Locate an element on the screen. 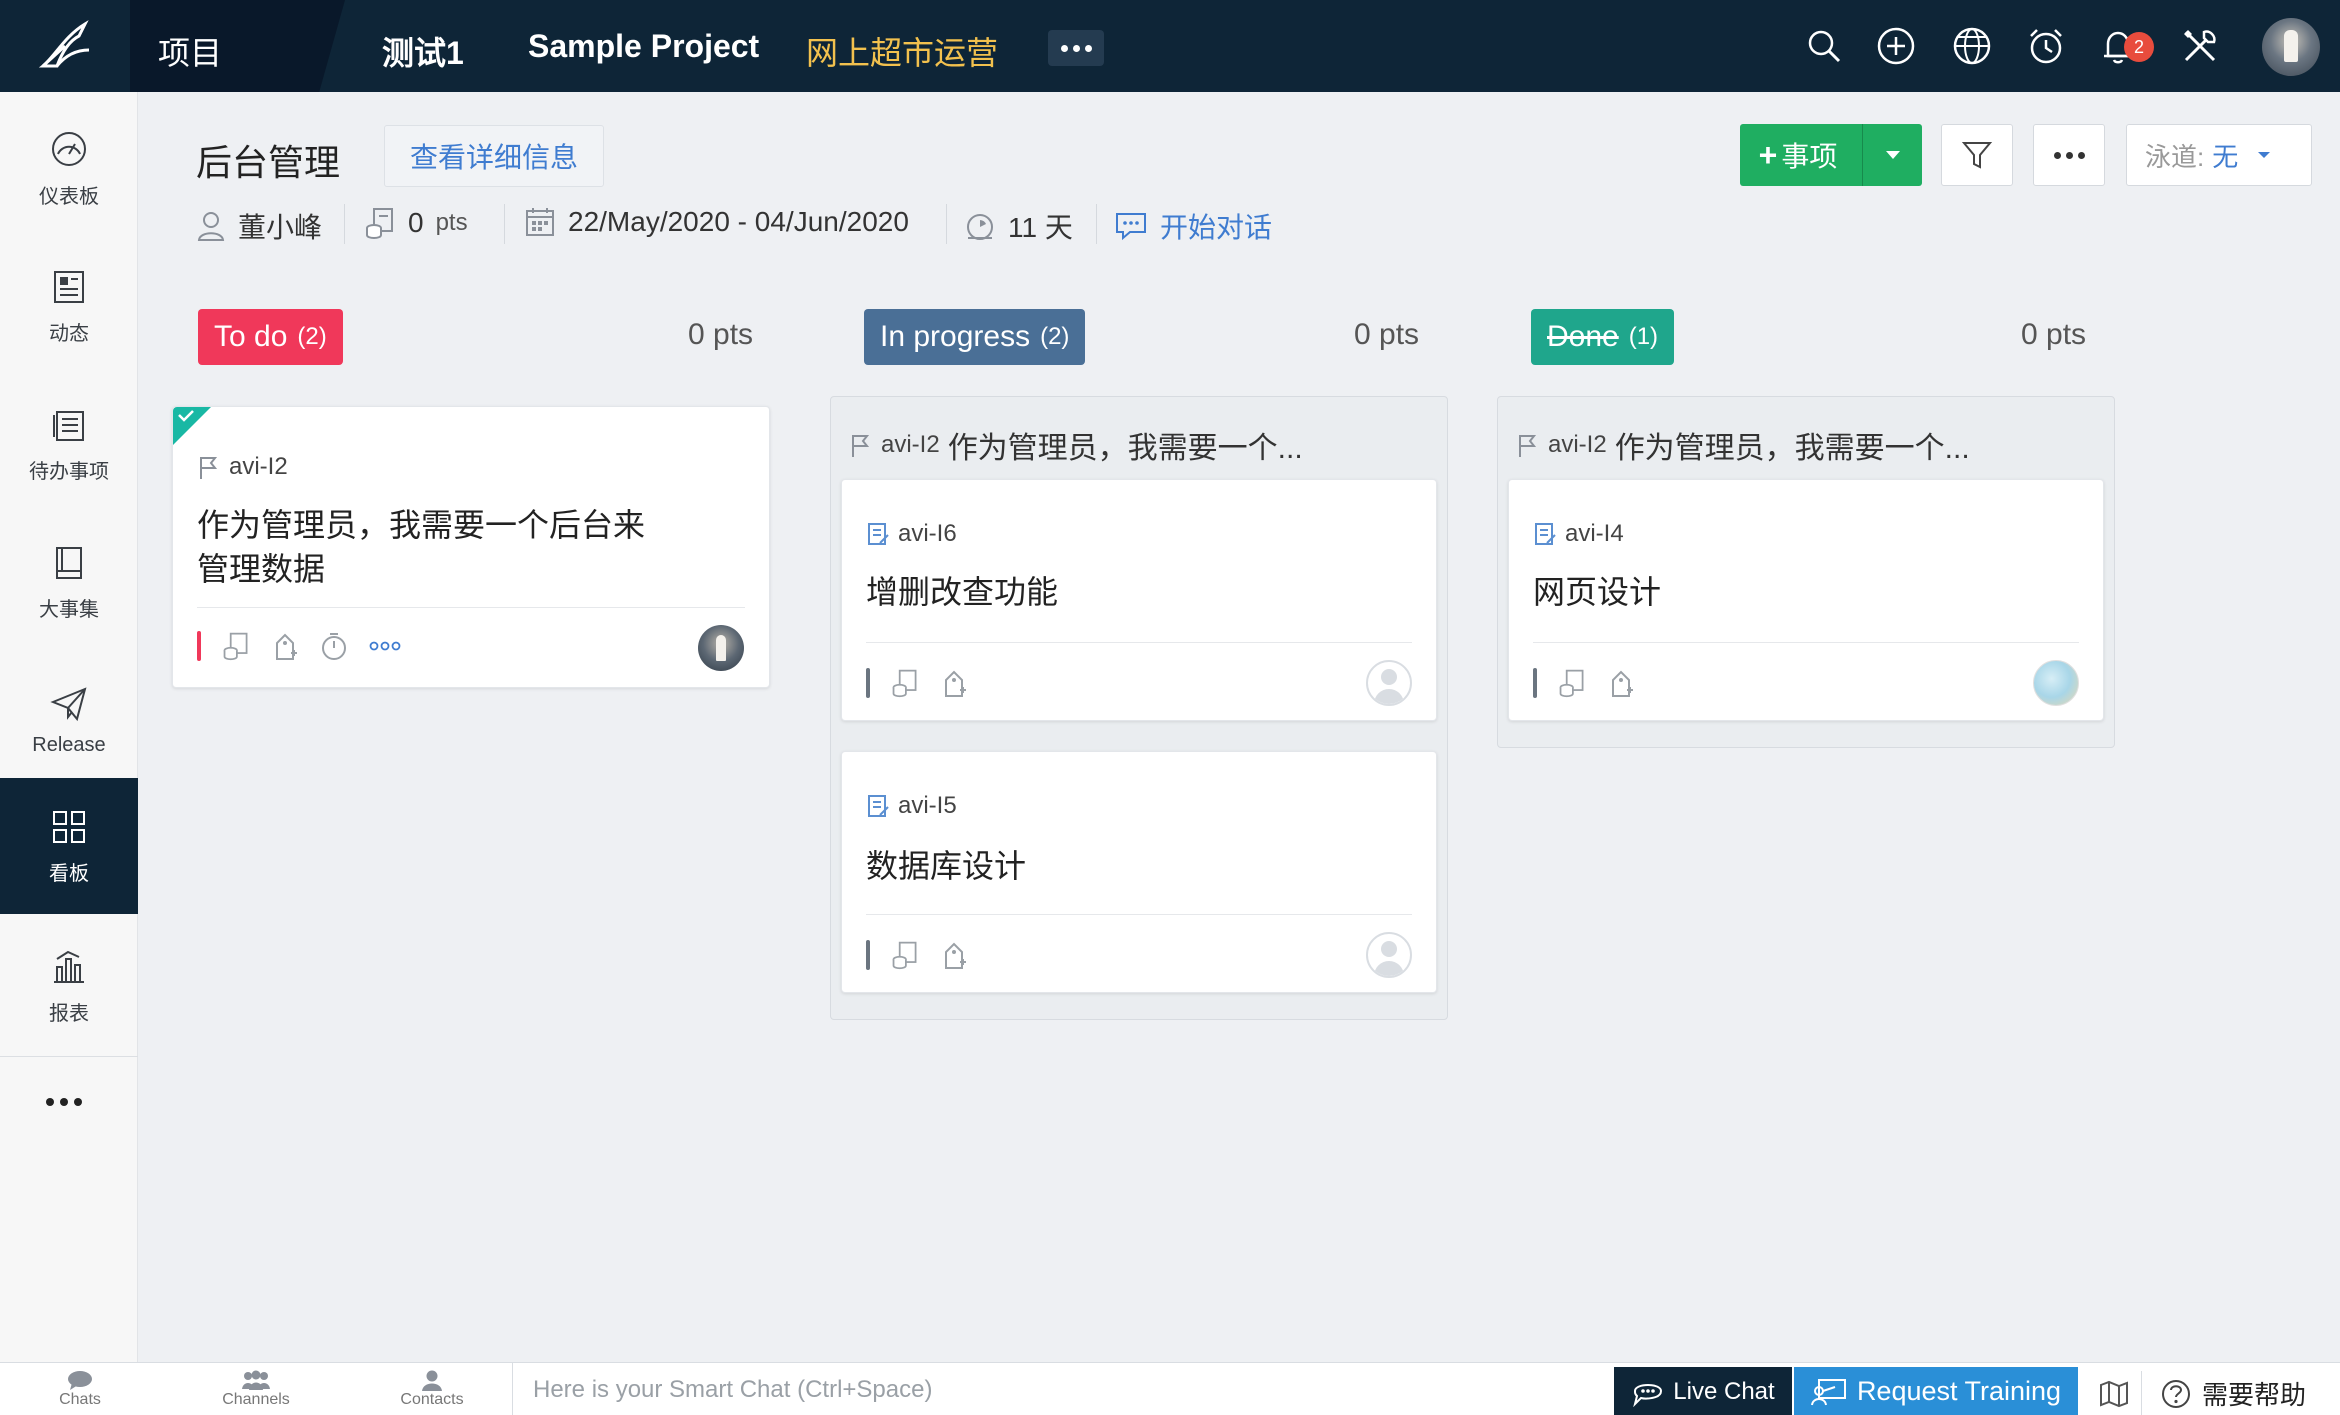 The height and width of the screenshot is (1415, 2340). start-chat-link: 开始对话 is located at coordinates (1193, 226).